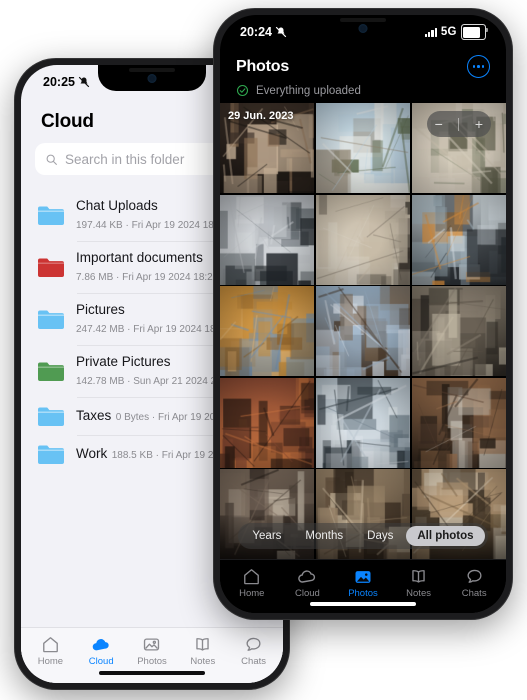 The width and height of the screenshot is (527, 700). I want to click on date-badge: 29 Jun. 2023, so click(261, 116).